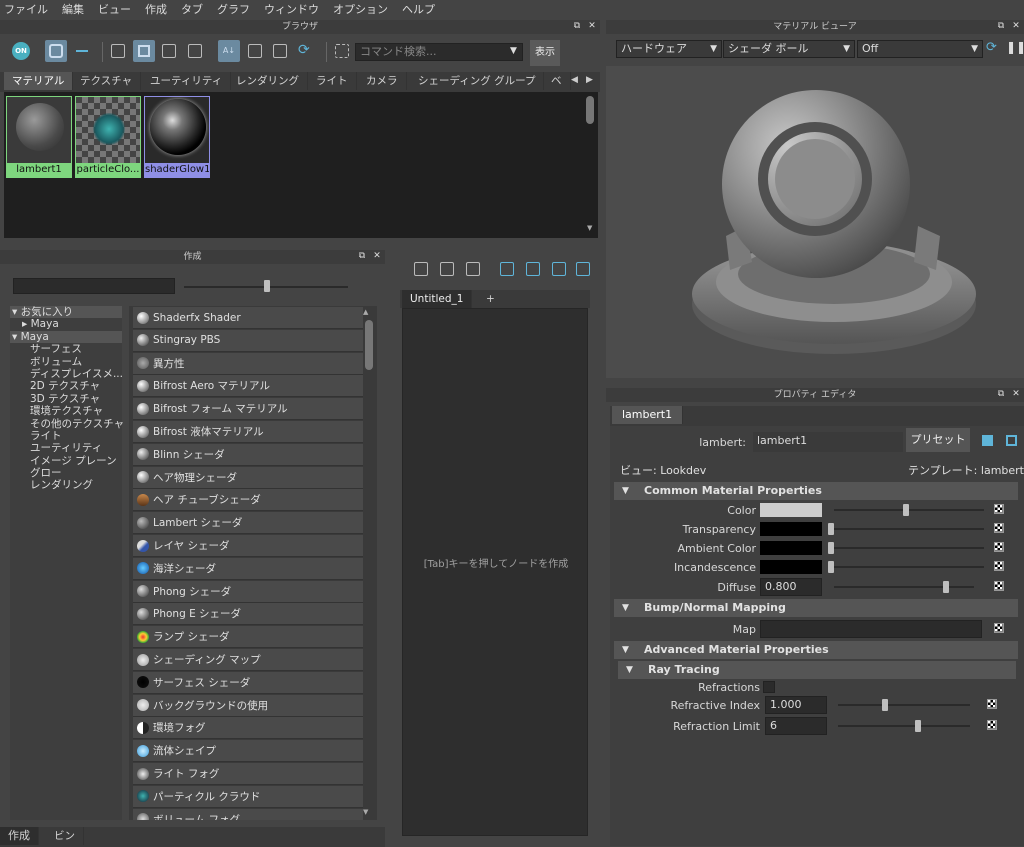 This screenshot has width=1024, height=847. I want to click on node-item: シェーディング マップ, so click(248, 660).